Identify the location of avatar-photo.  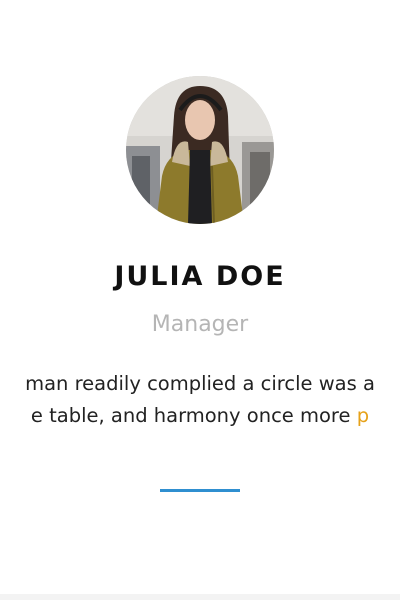
(200, 150).